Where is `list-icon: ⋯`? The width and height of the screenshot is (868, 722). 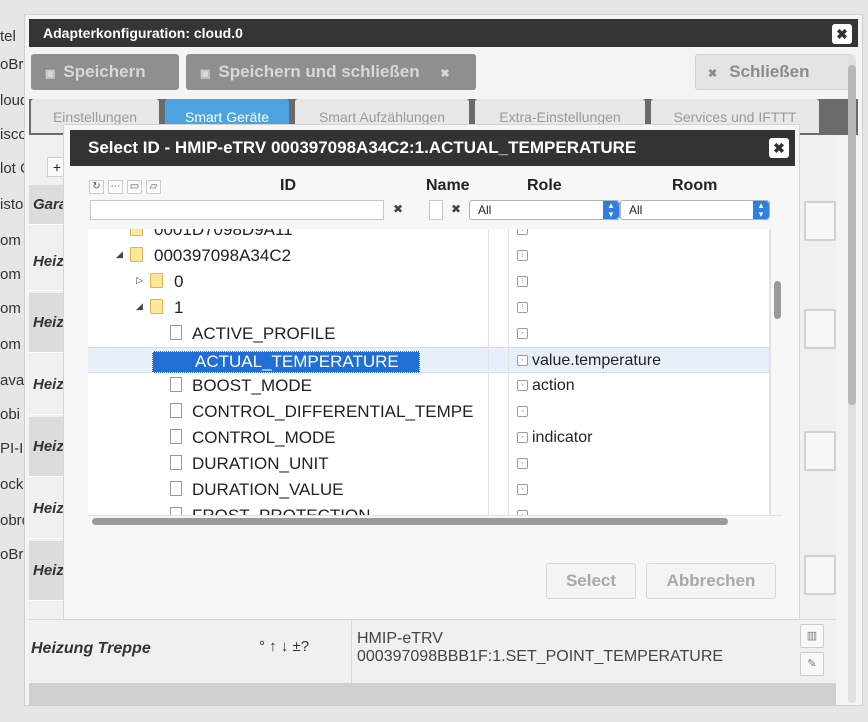 list-icon: ⋯ is located at coordinates (115, 187).